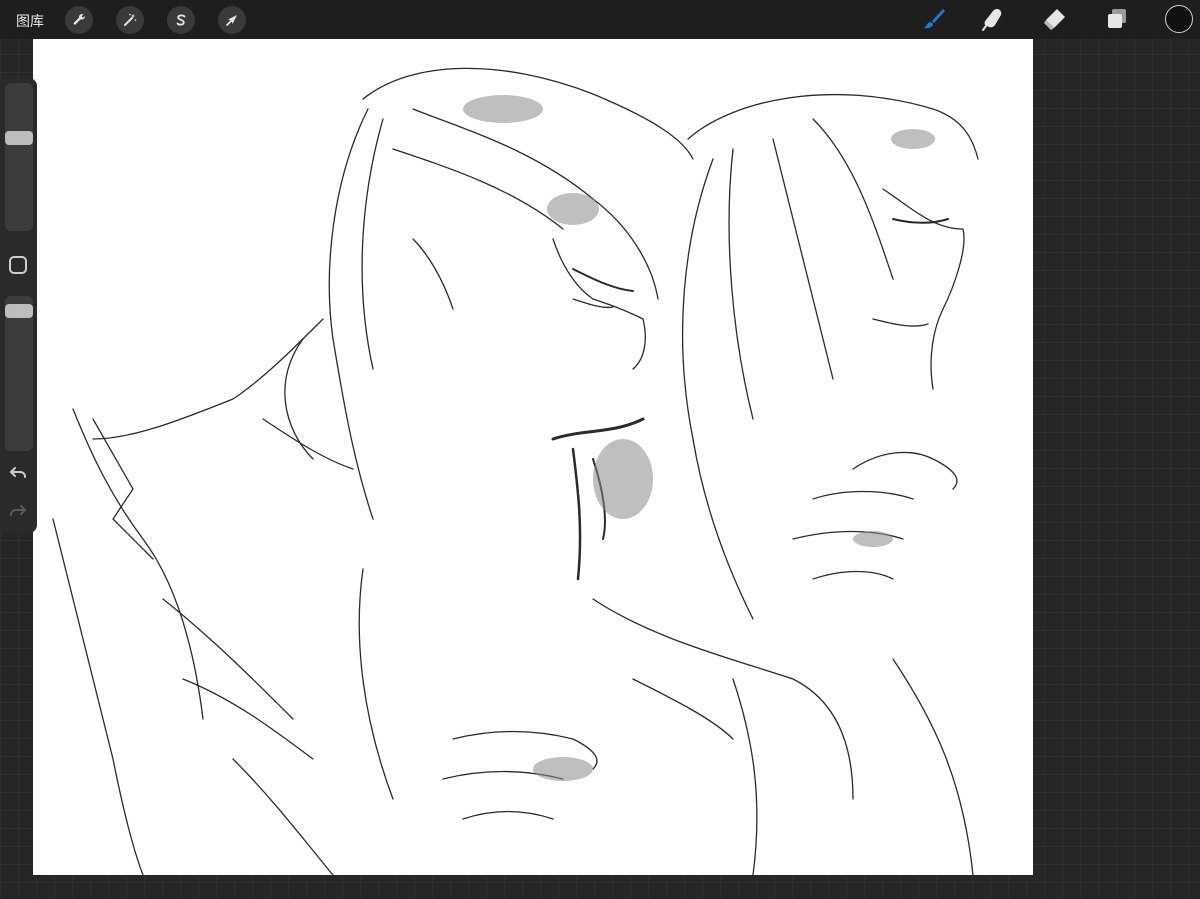  I want to click on brush-size-slider, so click(19, 157).